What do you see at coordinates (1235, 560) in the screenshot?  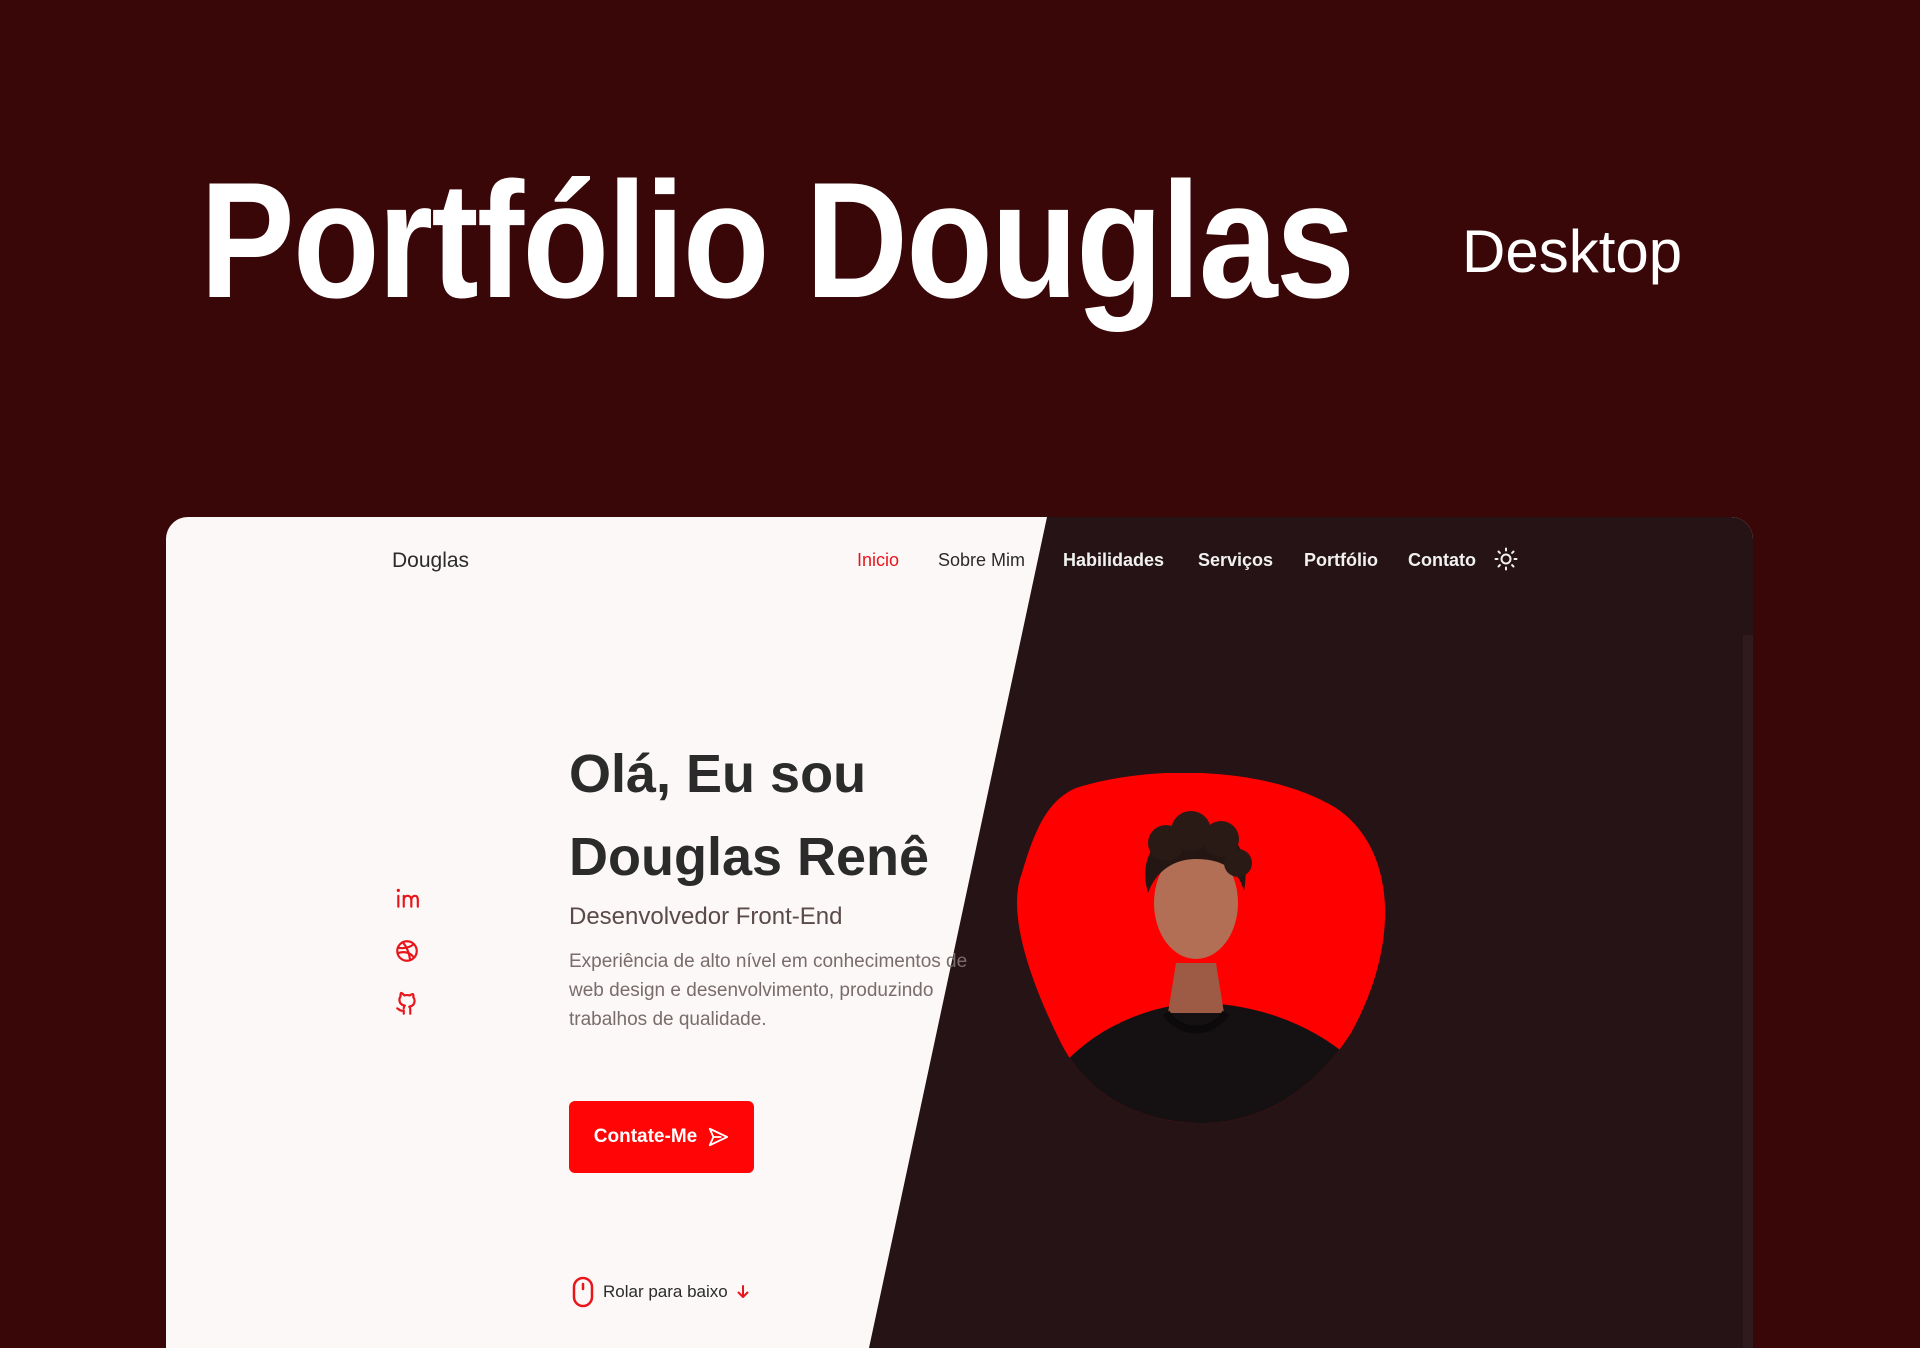 I see `nav-item-servicos: Serviços` at bounding box center [1235, 560].